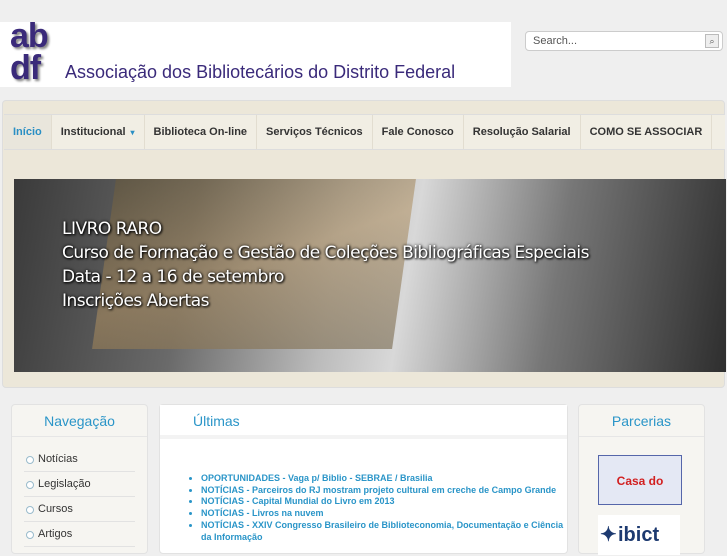  Describe the element at coordinates (29, 52) in the screenshot. I see `logo-mark: ab df` at that location.